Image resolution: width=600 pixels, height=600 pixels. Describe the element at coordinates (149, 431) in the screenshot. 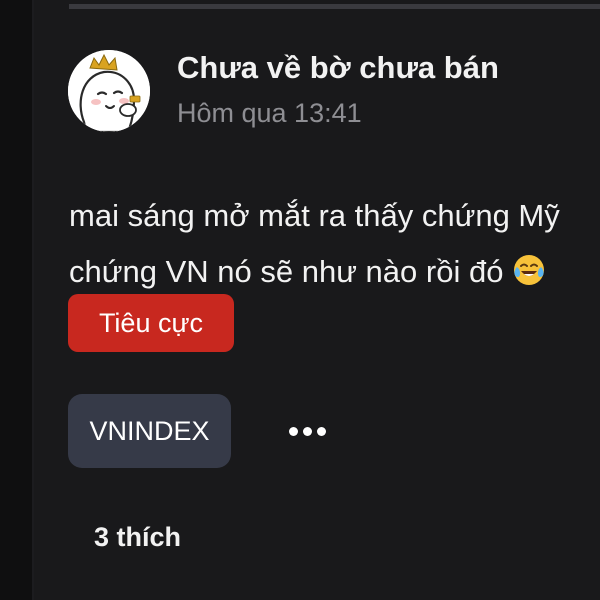

I see `tag-chip-vnindex: VNINDEX` at that location.